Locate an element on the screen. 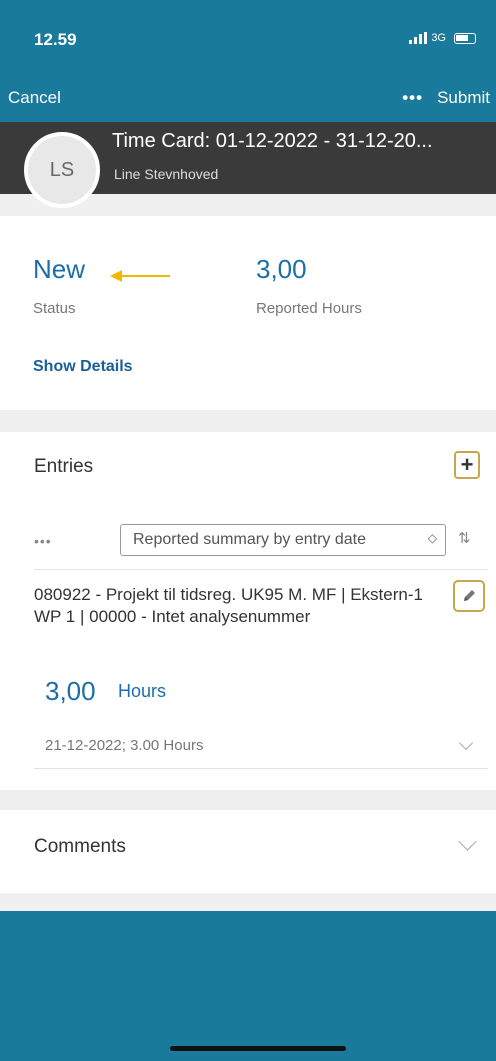 The height and width of the screenshot is (1061, 496). entries-more-button: ••• is located at coordinates (43, 541).